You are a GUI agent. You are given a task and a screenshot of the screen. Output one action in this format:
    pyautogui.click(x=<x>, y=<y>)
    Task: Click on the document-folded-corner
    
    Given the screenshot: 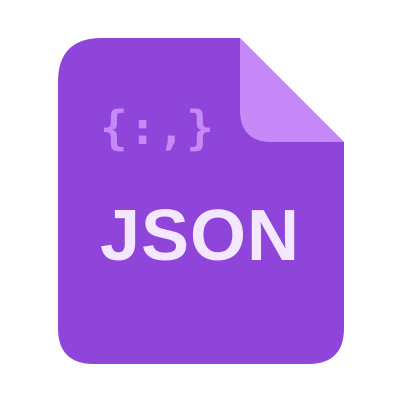 What is the action you would take?
    pyautogui.click(x=292, y=90)
    